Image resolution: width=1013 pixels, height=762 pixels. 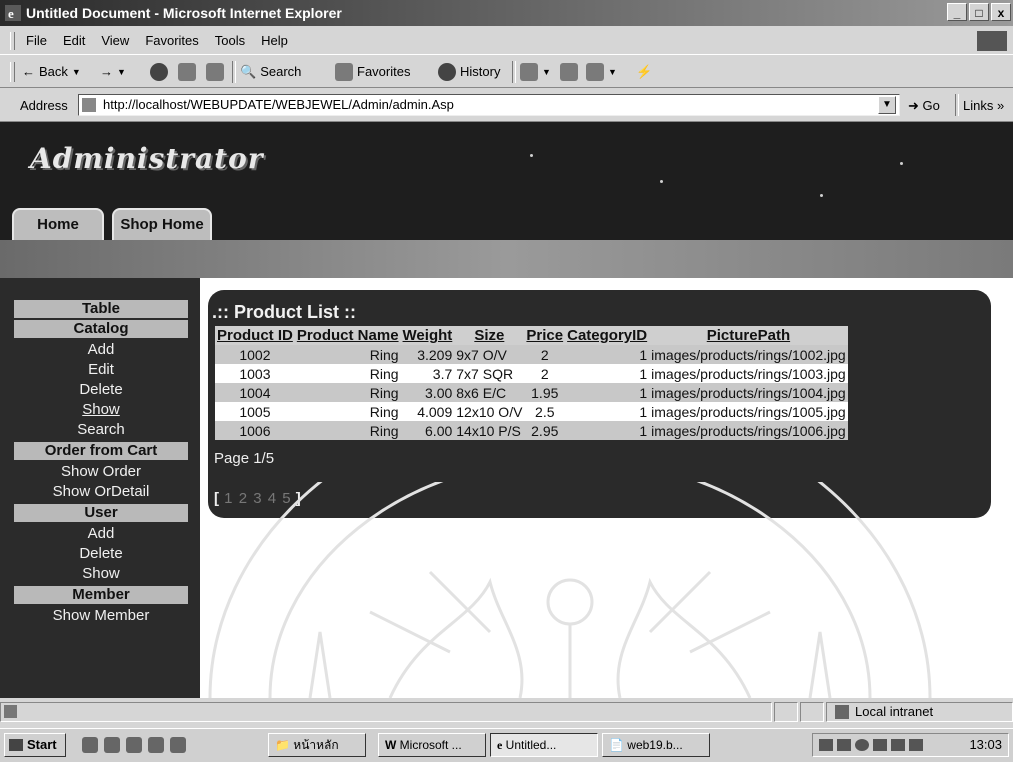 I want to click on maximize-button: □, so click(x=979, y=12).